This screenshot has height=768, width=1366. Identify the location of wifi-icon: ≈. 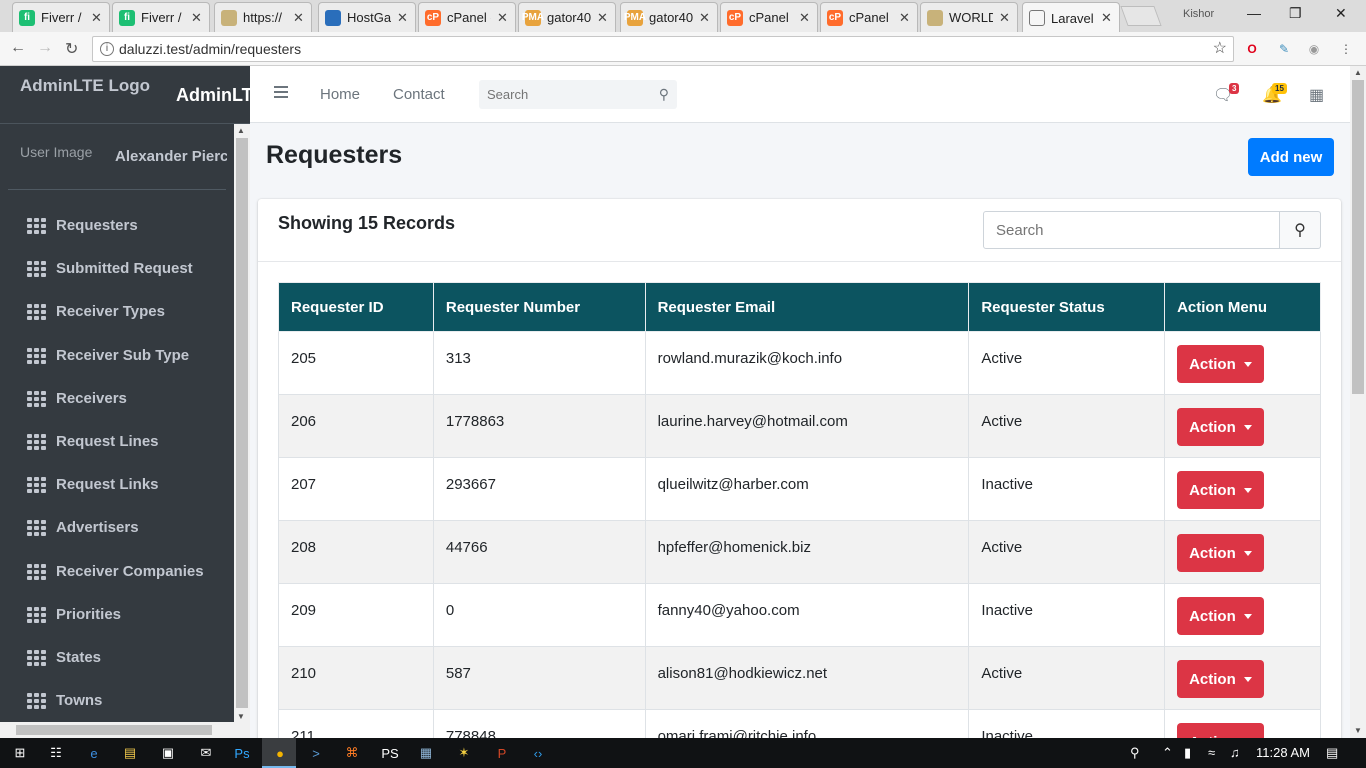
(1211, 752).